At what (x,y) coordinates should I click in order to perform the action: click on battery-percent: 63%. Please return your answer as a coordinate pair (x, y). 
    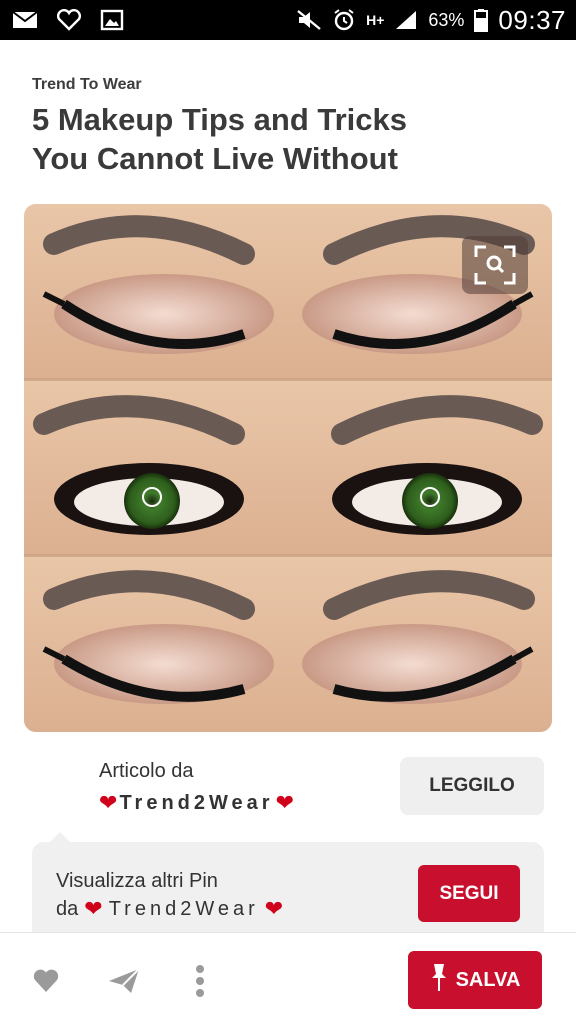
    Looking at the image, I should click on (446, 19).